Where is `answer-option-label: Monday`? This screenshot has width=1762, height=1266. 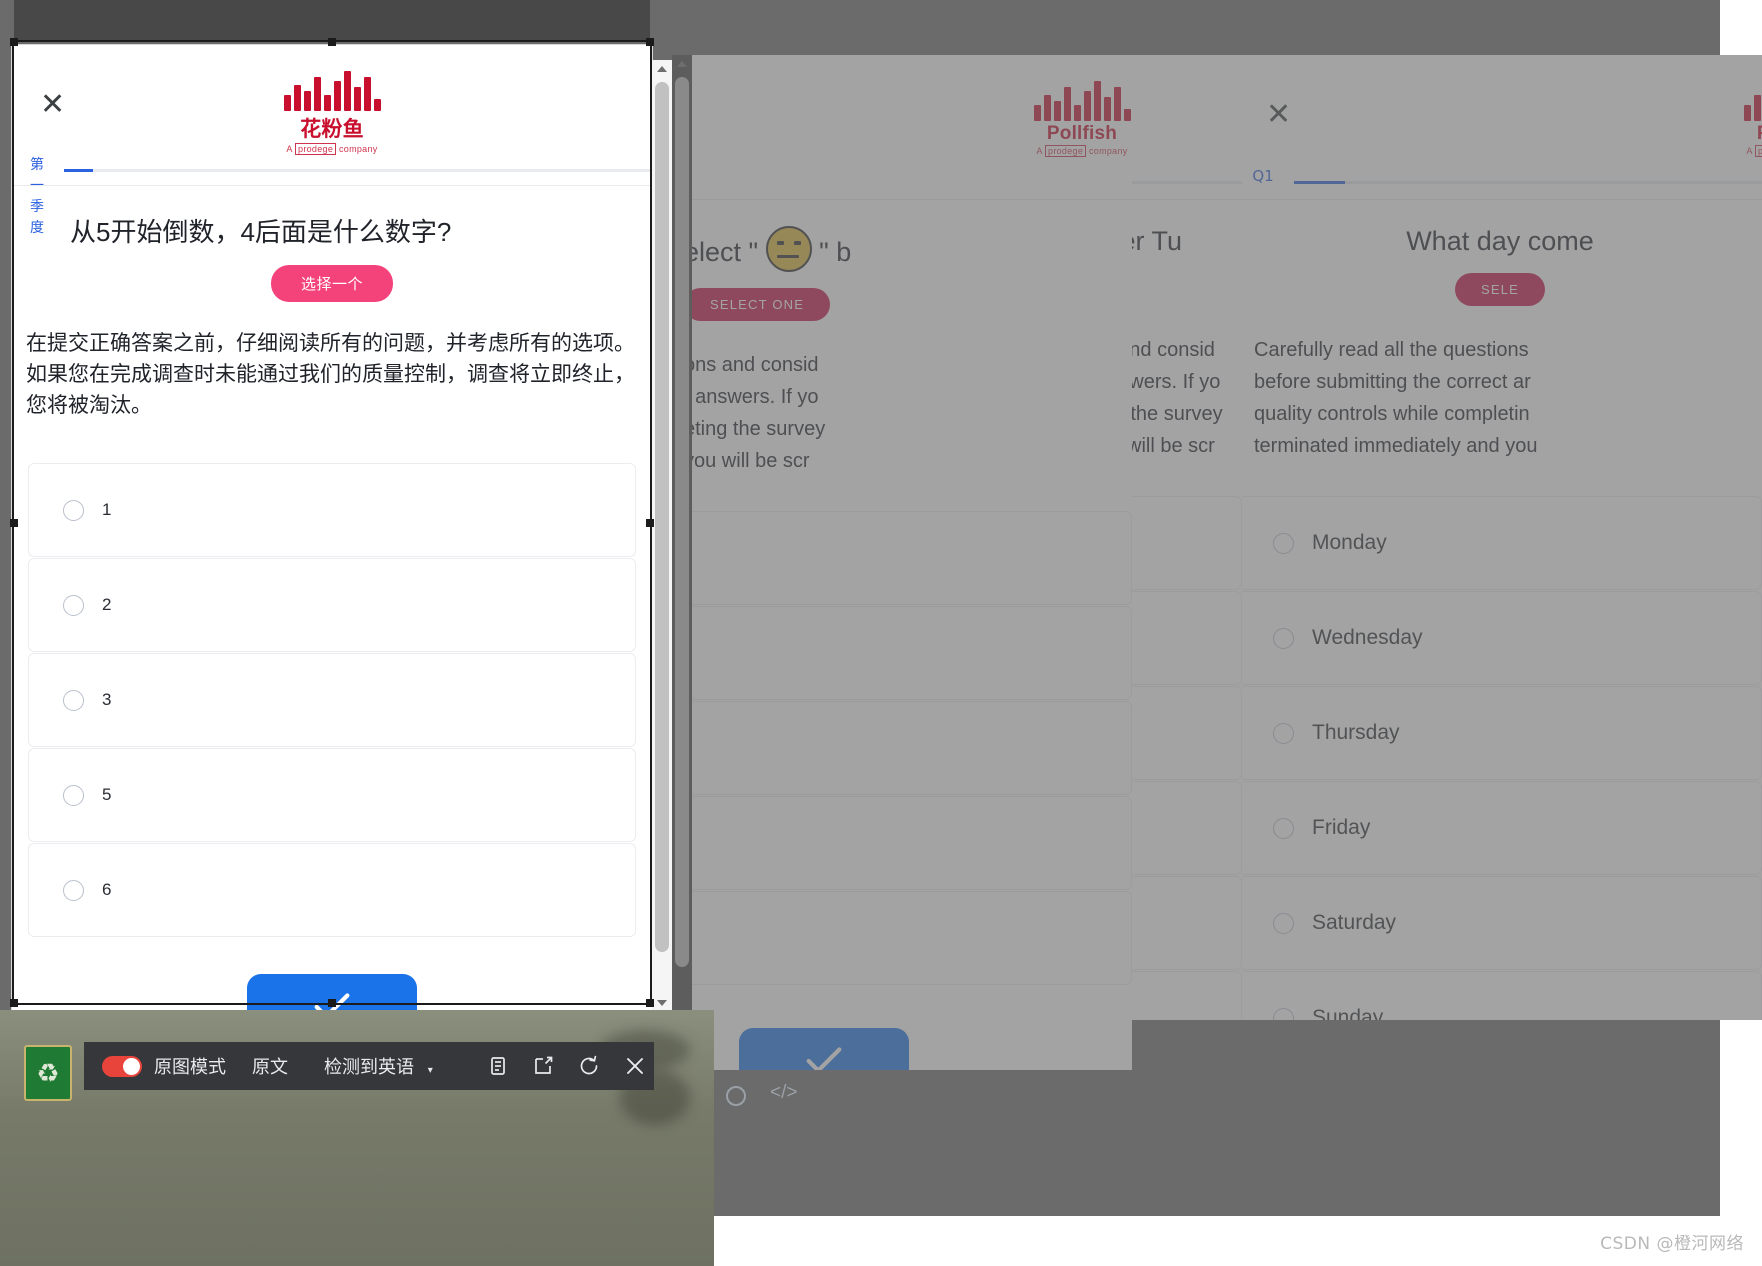 answer-option-label: Monday is located at coordinates (1349, 542).